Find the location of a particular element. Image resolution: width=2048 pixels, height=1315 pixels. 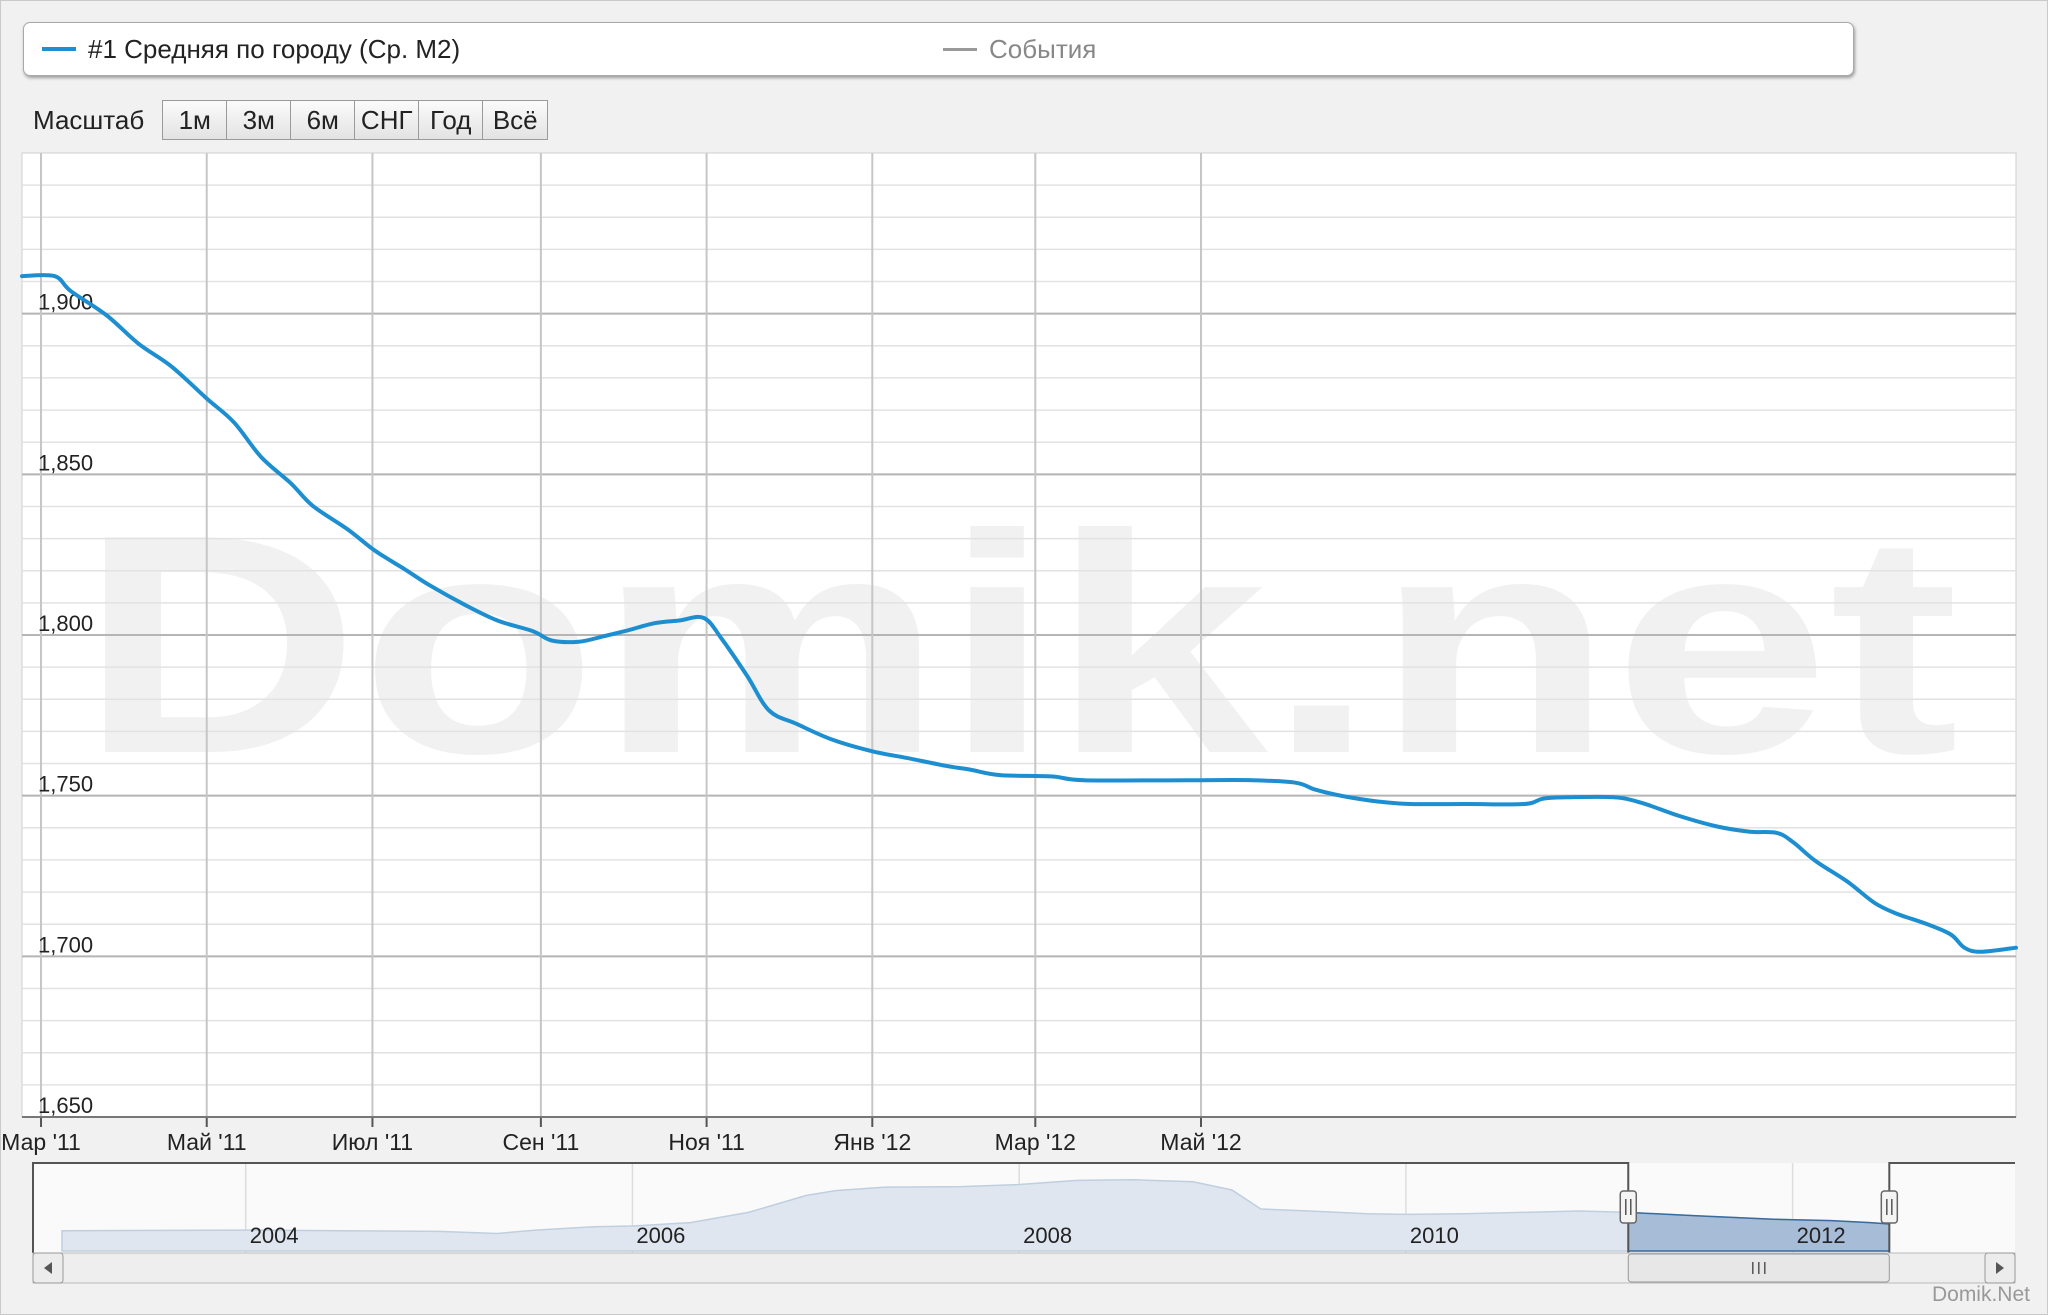

events-swatch-icon is located at coordinates (960, 49).